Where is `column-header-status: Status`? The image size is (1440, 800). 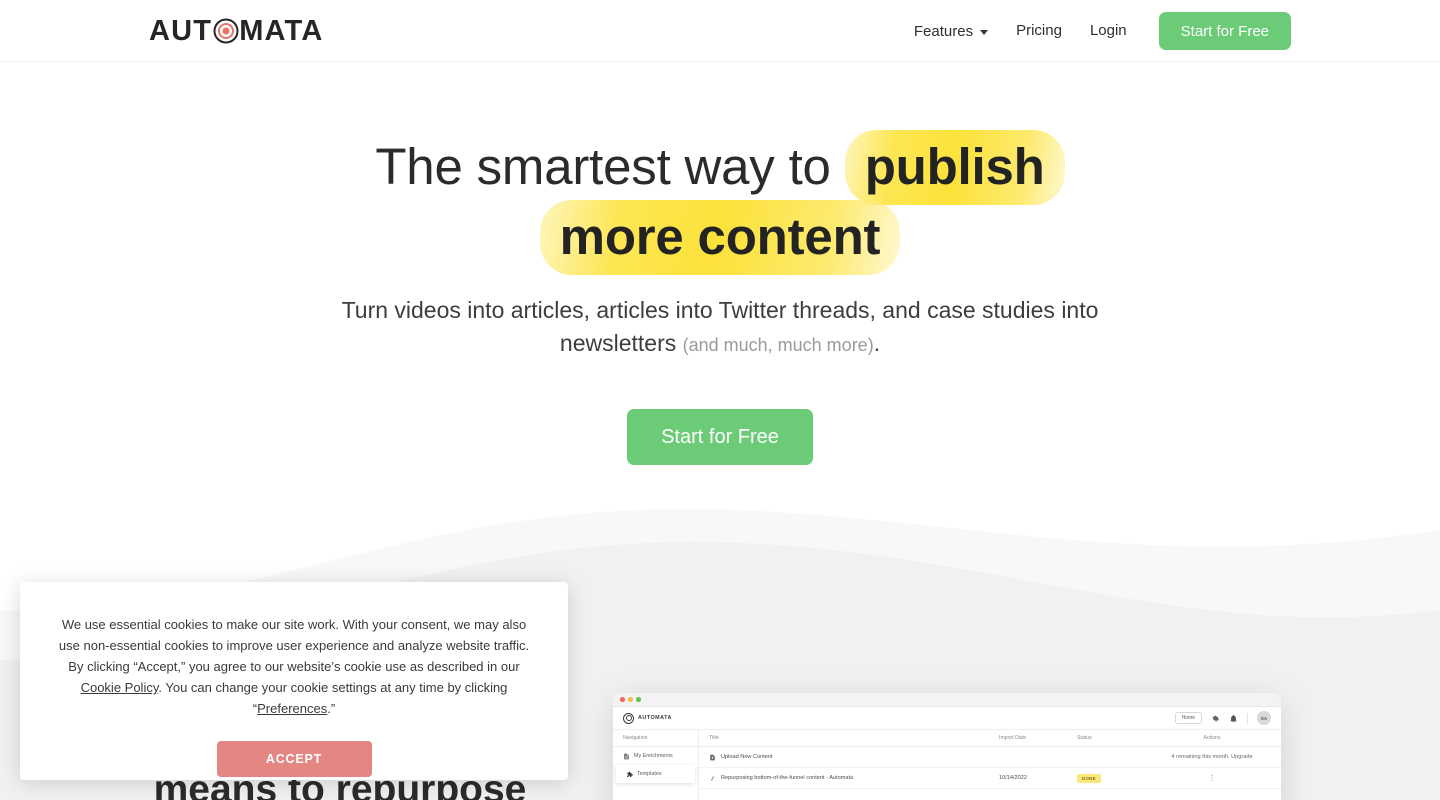
column-header-status: Status is located at coordinates (1084, 738).